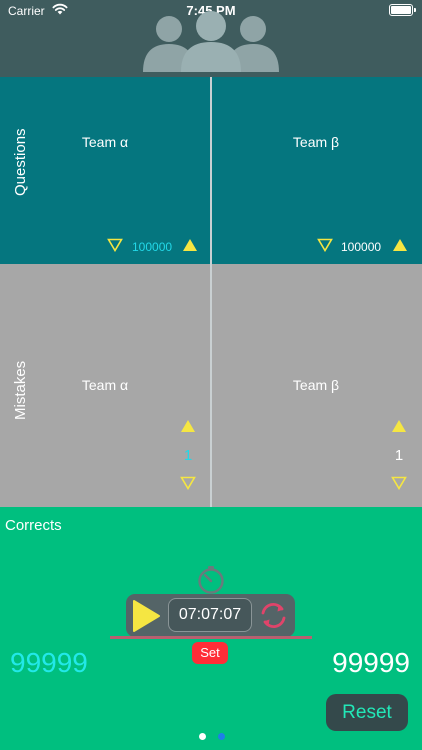 This screenshot has width=422, height=750. What do you see at coordinates (105, 385) in the screenshot?
I see `mistakes-team-alpha-title: Team α` at bounding box center [105, 385].